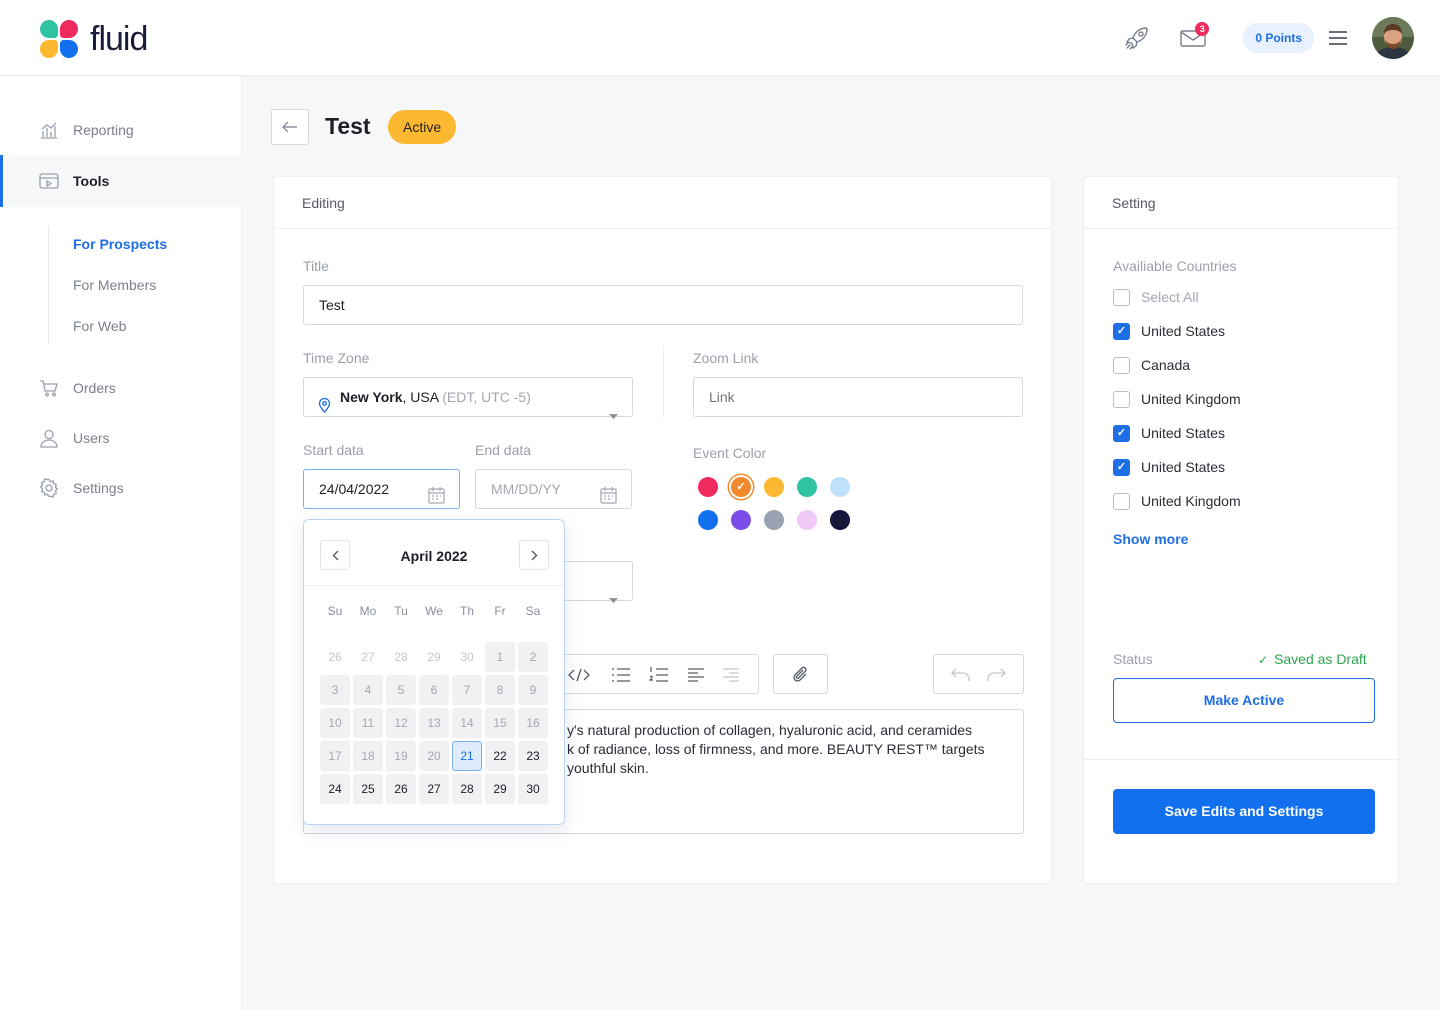 Image resolution: width=1440 pixels, height=1010 pixels. Describe the element at coordinates (120, 244) in the screenshot. I see `subnav-item-for-prospects: For Prospects` at that location.